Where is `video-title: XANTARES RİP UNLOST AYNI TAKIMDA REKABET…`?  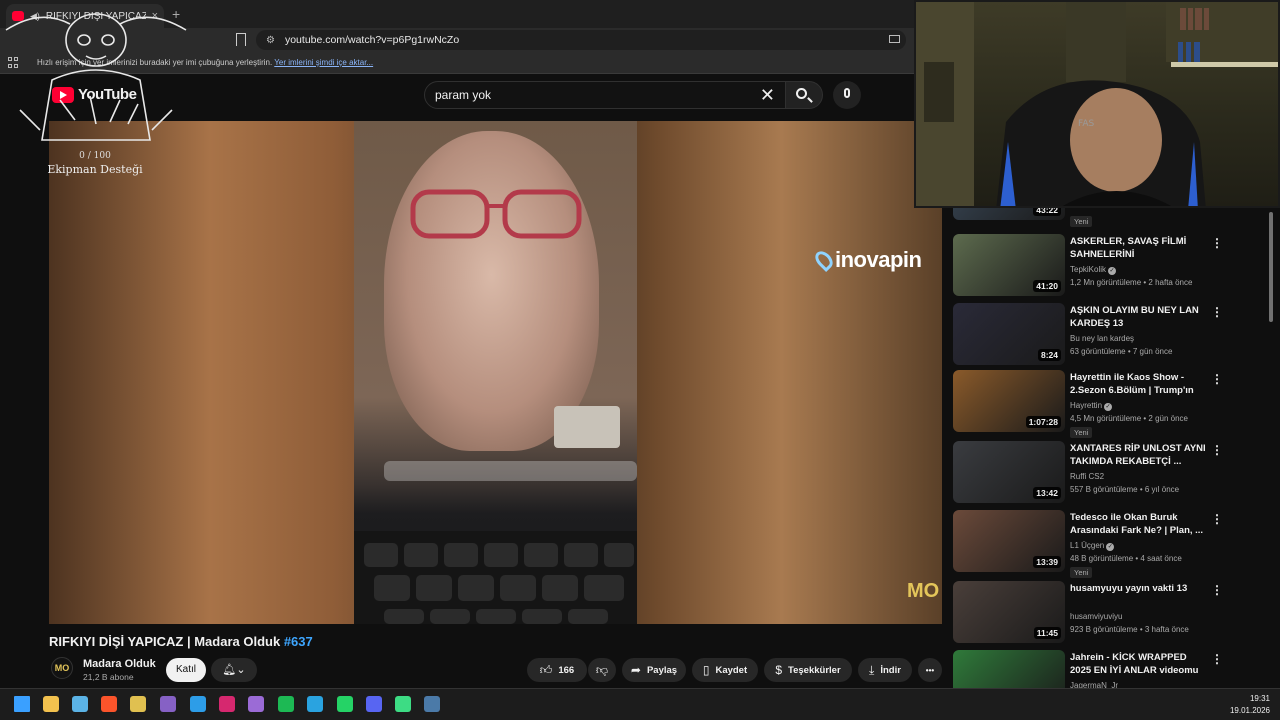
video-title: XANTARES RİP UNLOST AYNI TAKIMDA REKABET… is located at coordinates (1139, 455).